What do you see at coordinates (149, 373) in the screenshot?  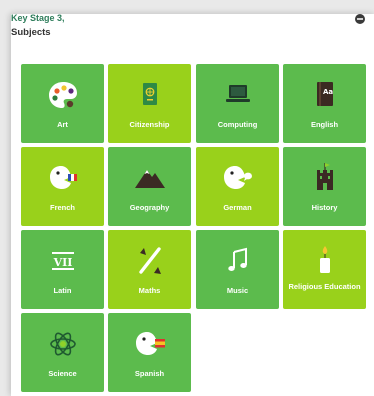 I see `subject-label: Spanish` at bounding box center [149, 373].